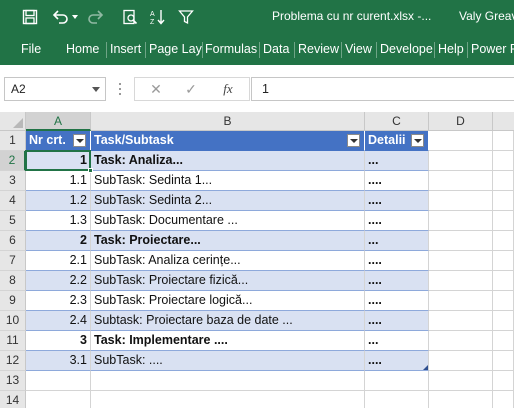  What do you see at coordinates (158, 17) in the screenshot?
I see `sort-icon: AZ` at bounding box center [158, 17].